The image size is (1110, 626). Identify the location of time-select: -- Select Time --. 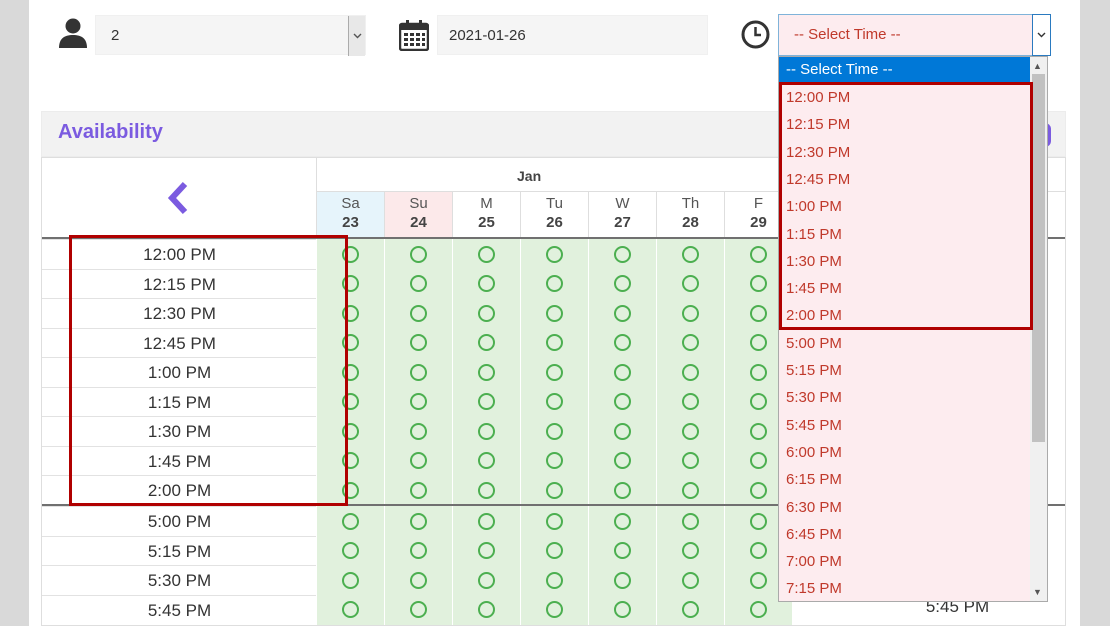
(914, 35).